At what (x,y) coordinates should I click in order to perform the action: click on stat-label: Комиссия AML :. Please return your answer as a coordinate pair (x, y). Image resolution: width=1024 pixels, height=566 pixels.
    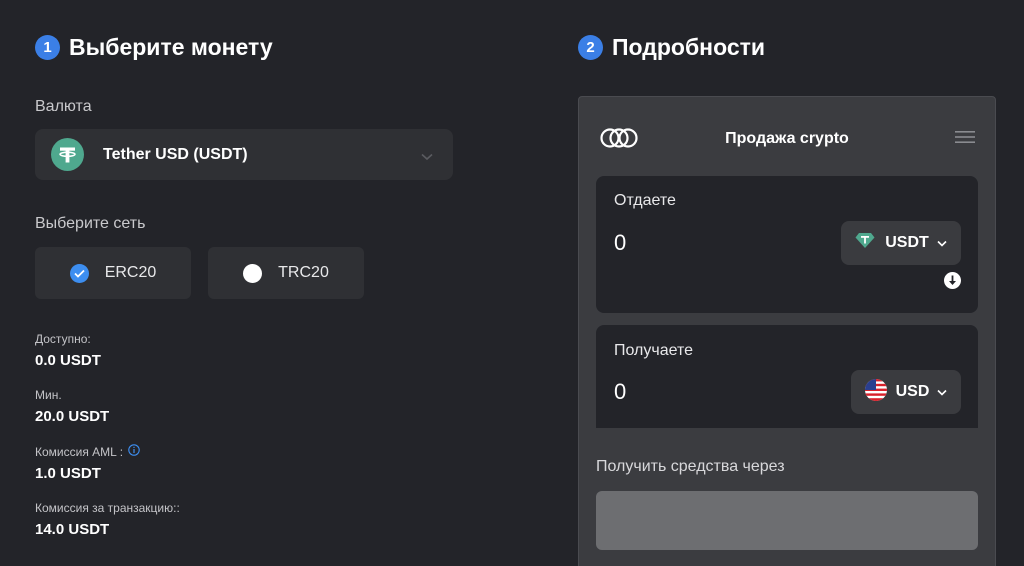
    Looking at the image, I should click on (79, 451).